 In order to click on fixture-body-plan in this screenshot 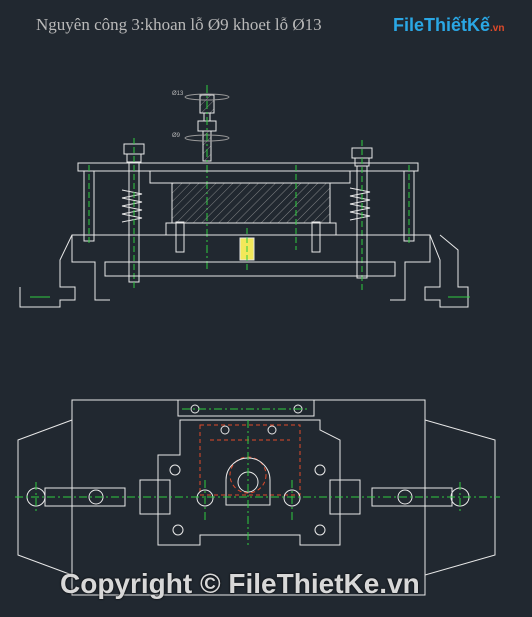, I will do `click(249, 482)`.